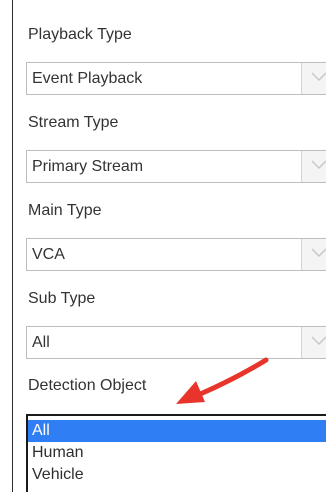 The image size is (326, 492). What do you see at coordinates (48, 254) in the screenshot?
I see `main-type-value: VCA` at bounding box center [48, 254].